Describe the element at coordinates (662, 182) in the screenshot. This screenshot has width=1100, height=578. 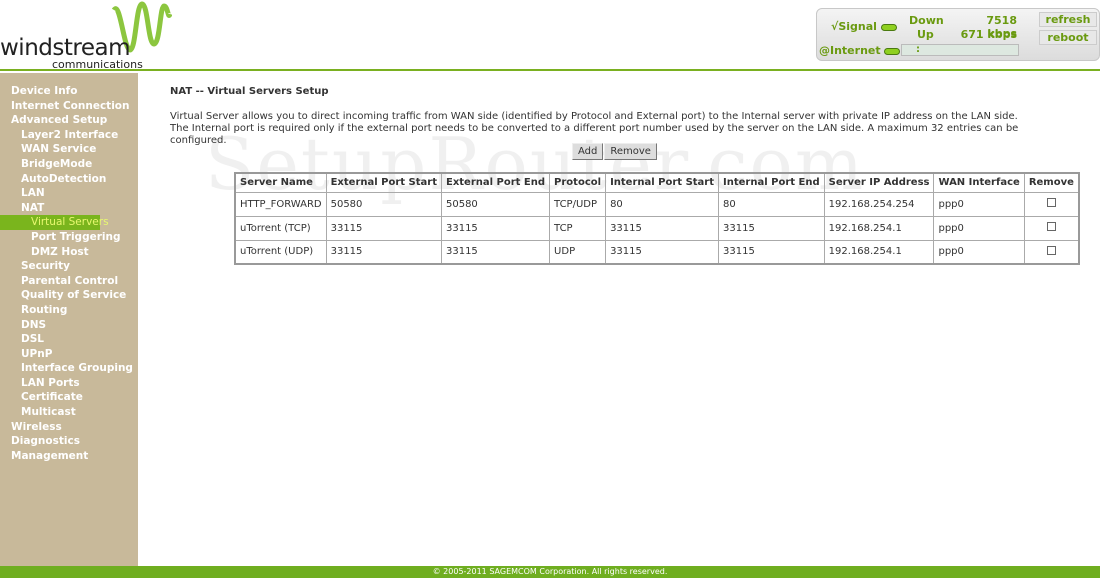
I see `column-header: Internal Port Start` at that location.